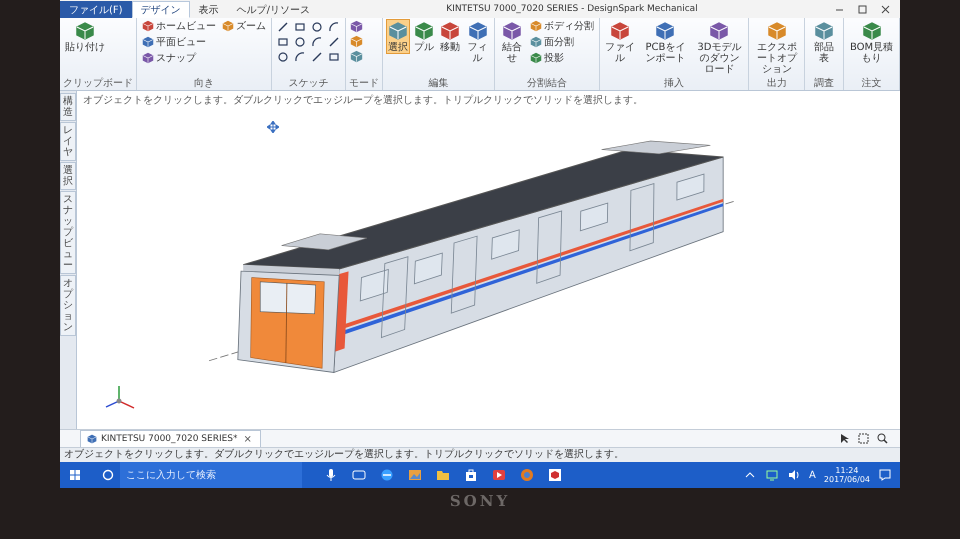 The height and width of the screenshot is (539, 960). Describe the element at coordinates (882, 438) in the screenshot. I see `zoom-icon` at that location.